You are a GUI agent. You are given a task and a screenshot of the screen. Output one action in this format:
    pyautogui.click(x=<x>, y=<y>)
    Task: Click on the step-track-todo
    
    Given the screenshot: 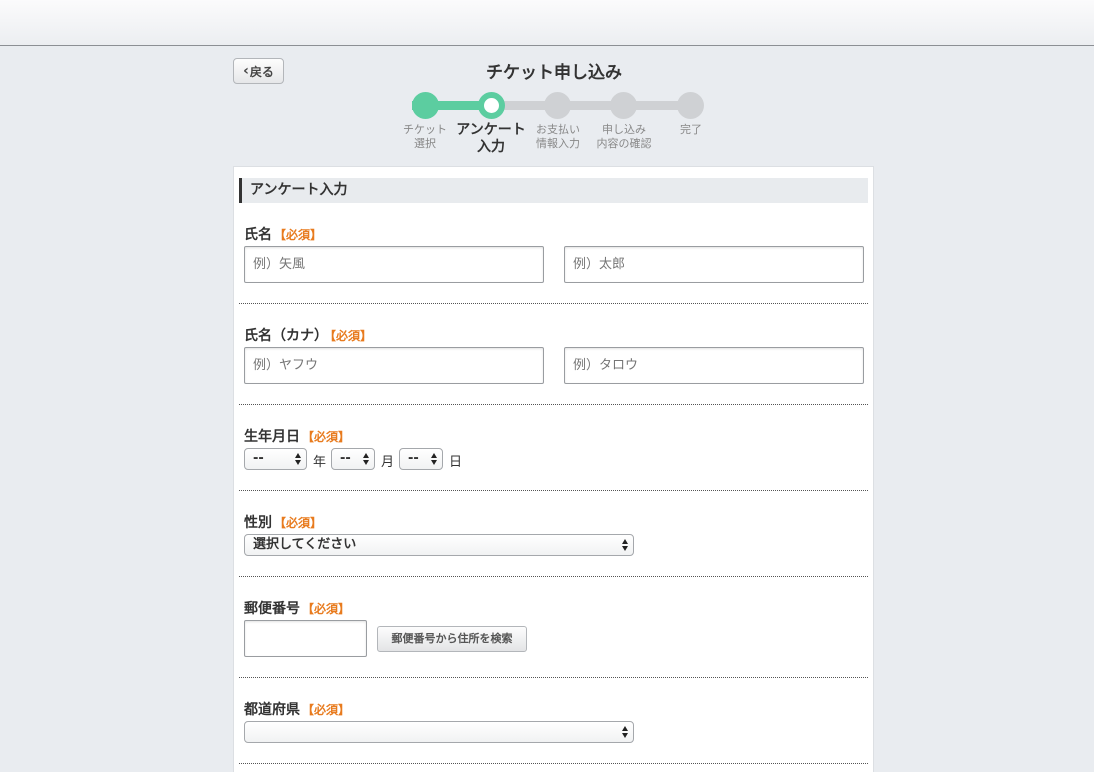 What is the action you would take?
    pyautogui.click(x=592, y=105)
    